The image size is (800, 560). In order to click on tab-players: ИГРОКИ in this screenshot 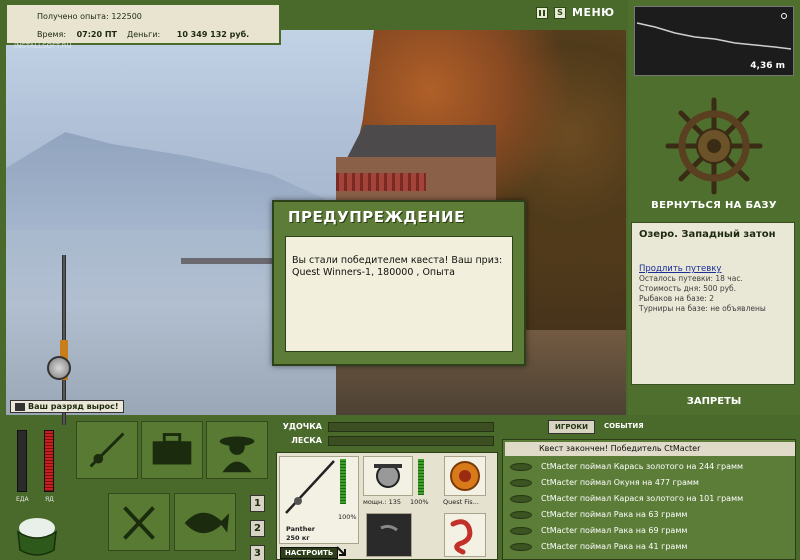, I will do `click(571, 427)`.